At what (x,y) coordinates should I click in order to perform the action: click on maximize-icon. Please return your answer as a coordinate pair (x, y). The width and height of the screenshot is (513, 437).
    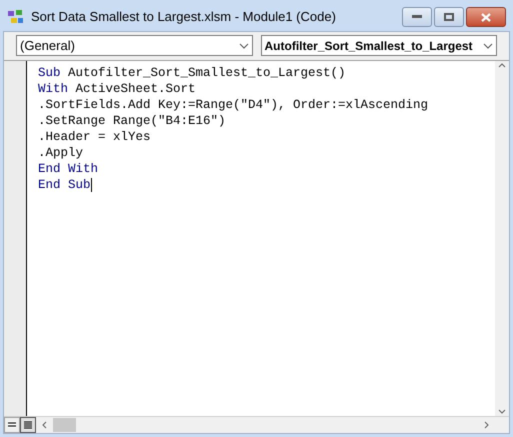
    Looking at the image, I should click on (449, 17).